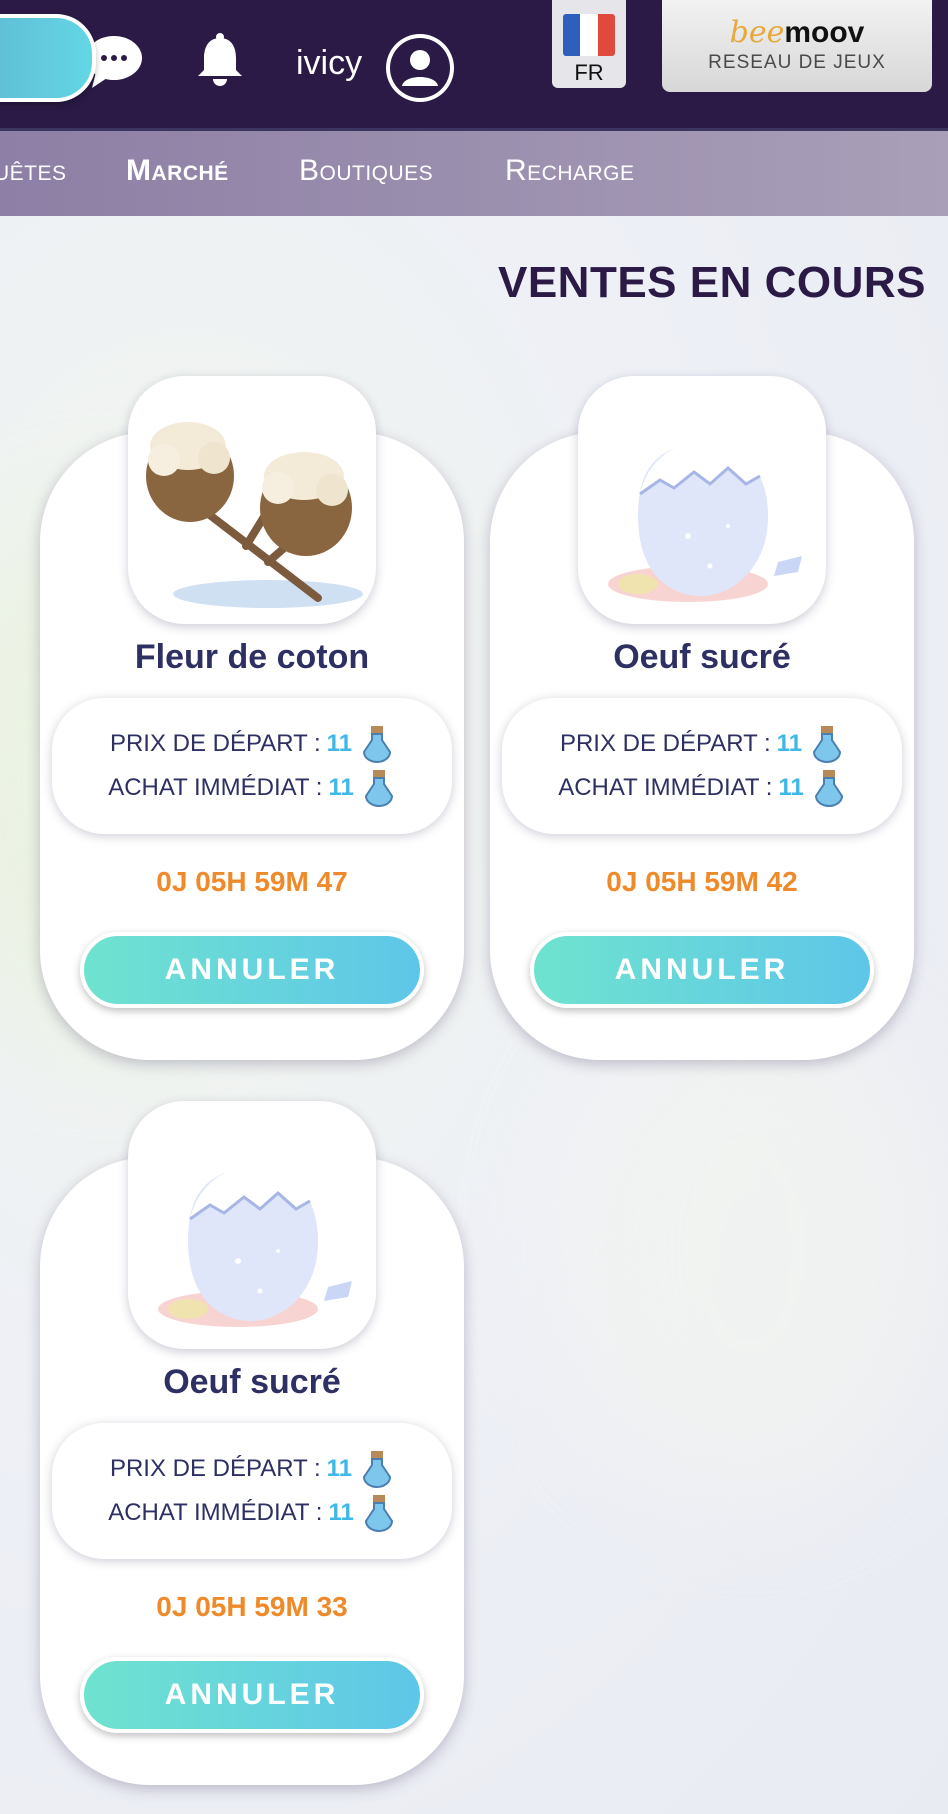 This screenshot has height=1814, width=948. Describe the element at coordinates (589, 35) in the screenshot. I see `france-flag-icon` at that location.